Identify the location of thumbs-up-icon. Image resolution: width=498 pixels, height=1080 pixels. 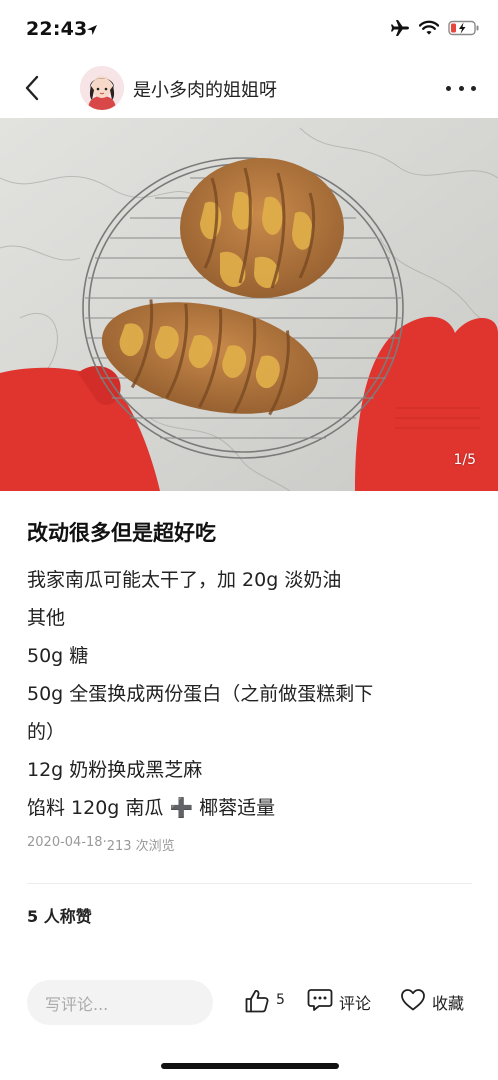
(257, 1003).